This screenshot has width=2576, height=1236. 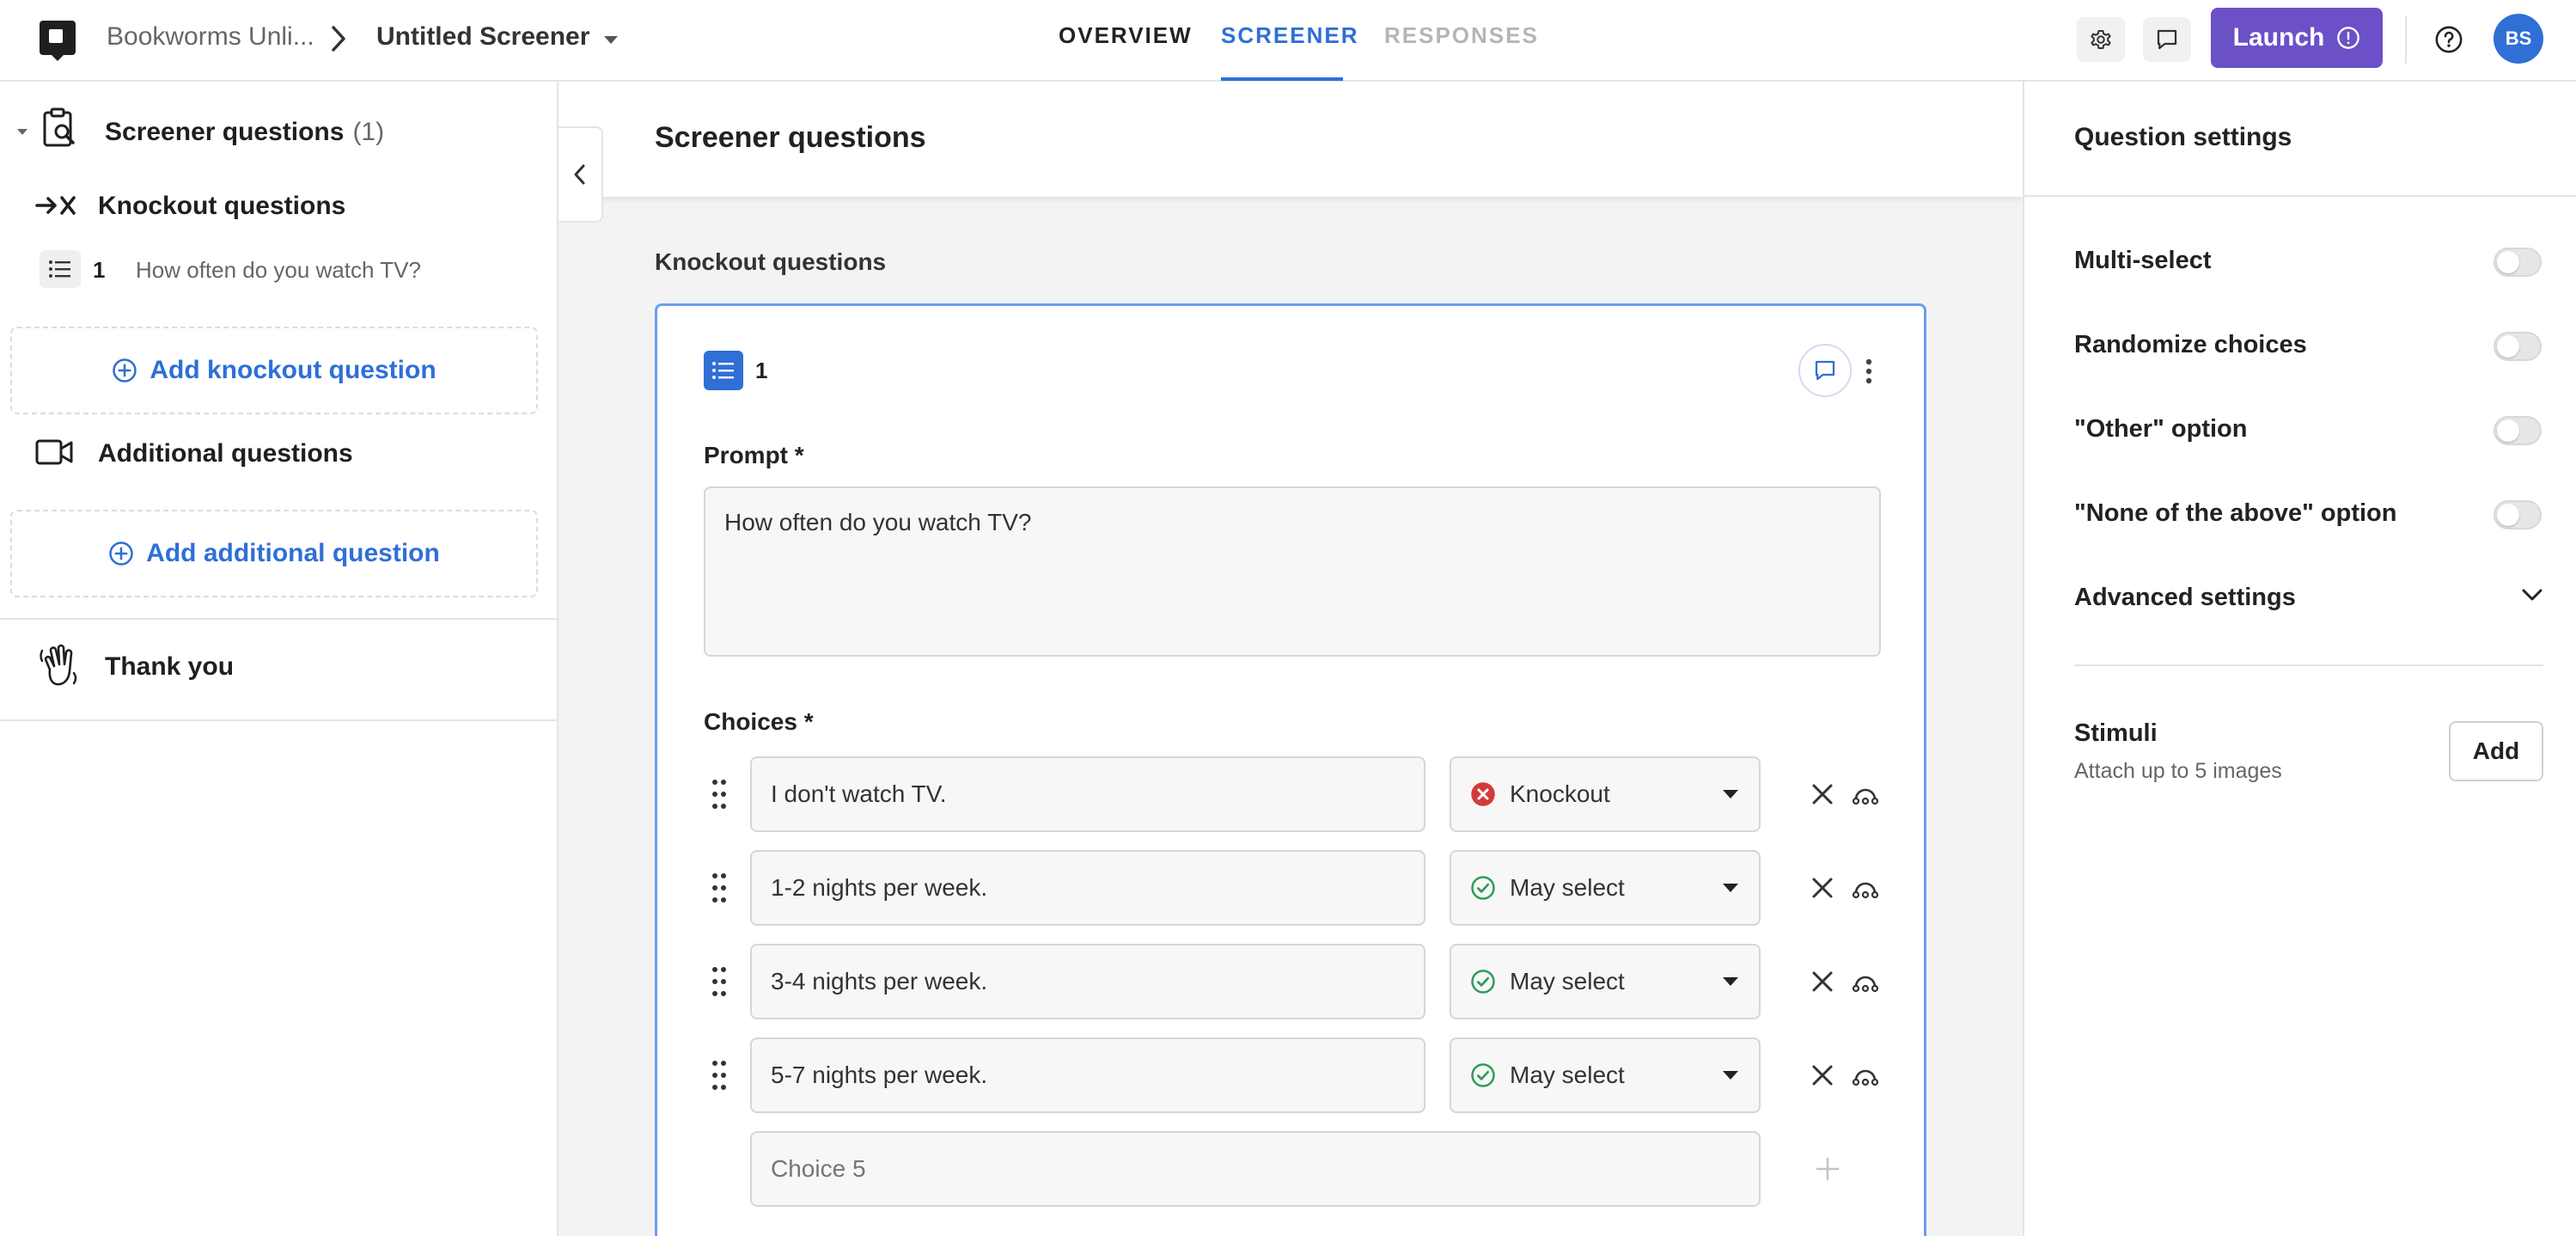 What do you see at coordinates (771, 261) in the screenshot?
I see `section-heading-knockout: Knockout questions` at bounding box center [771, 261].